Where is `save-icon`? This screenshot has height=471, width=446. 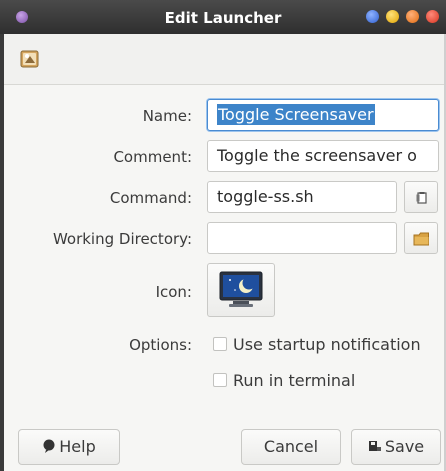
save-icon is located at coordinates (375, 441).